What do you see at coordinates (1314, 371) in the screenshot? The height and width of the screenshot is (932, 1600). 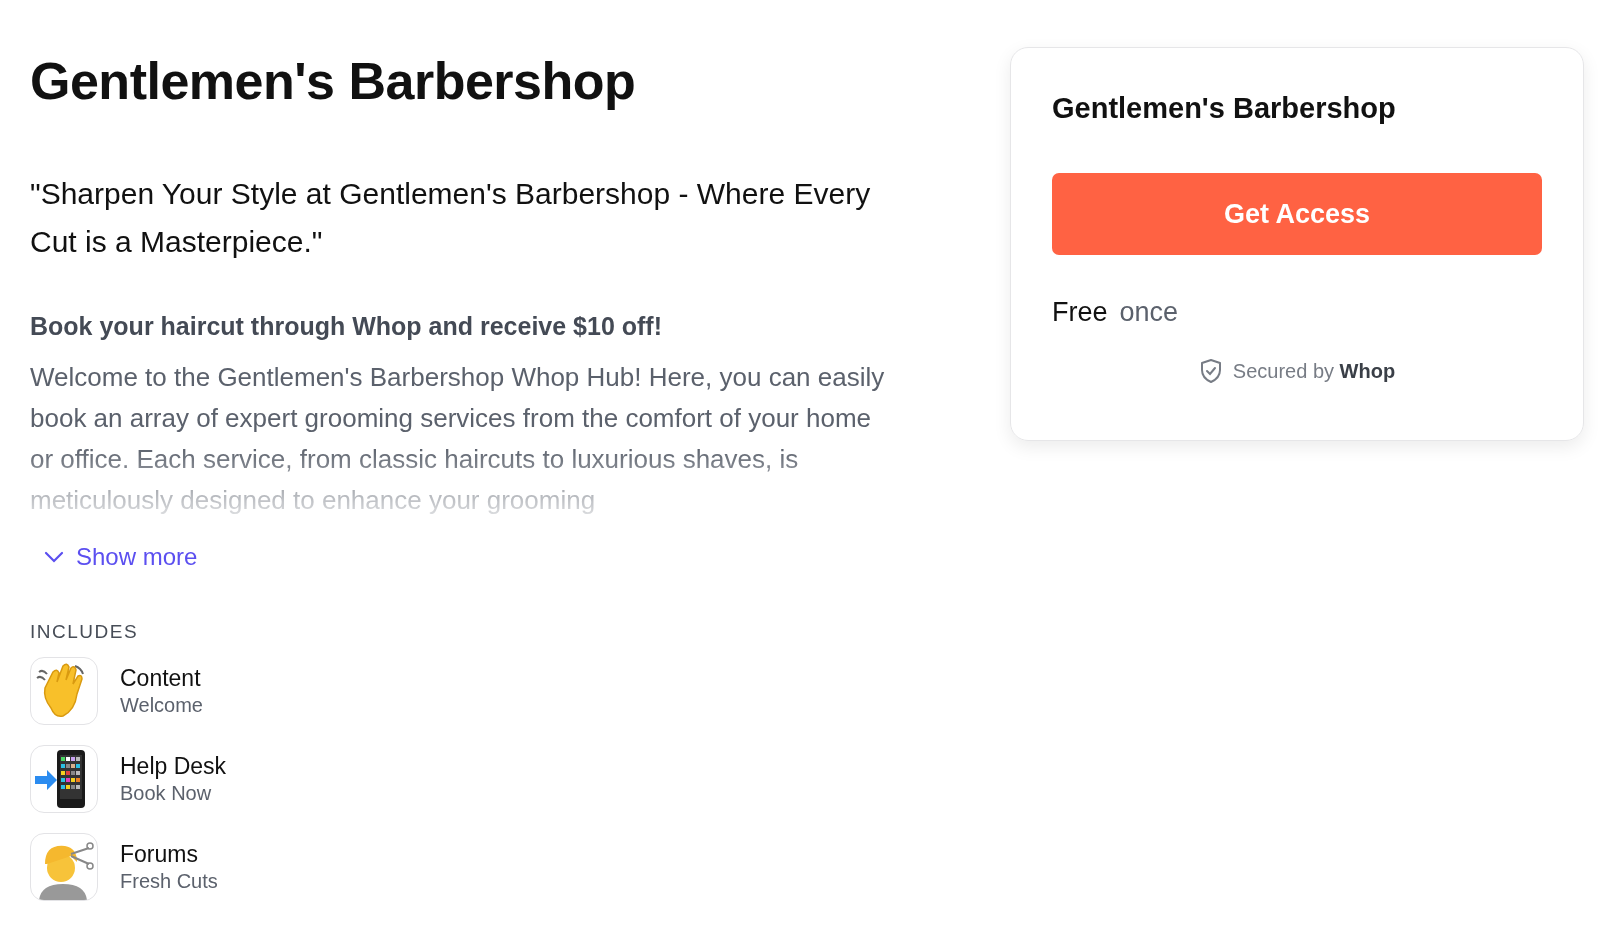 I see `secured-by-text: Secured by Whop` at bounding box center [1314, 371].